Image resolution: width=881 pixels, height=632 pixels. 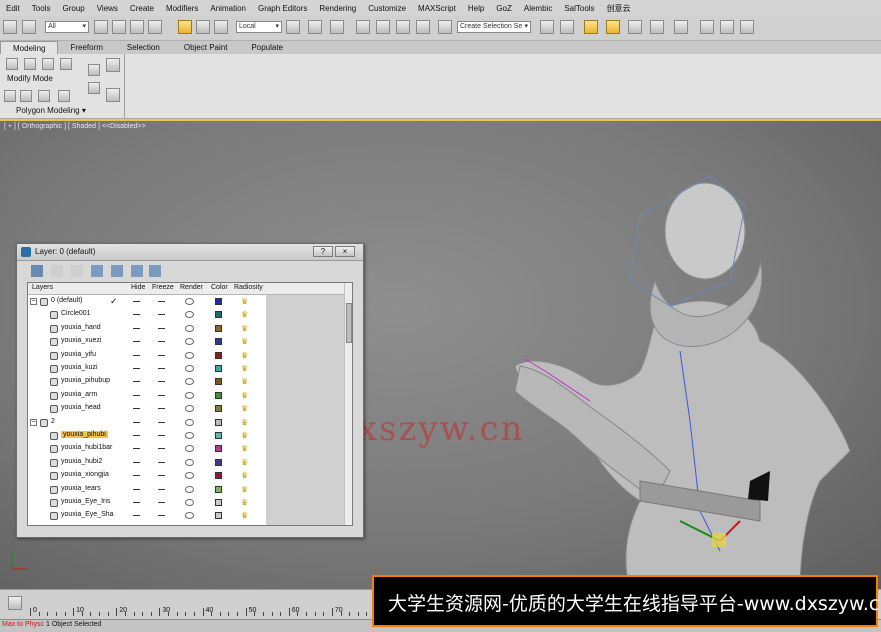 What do you see at coordinates (504, 8) in the screenshot?
I see `menu-item: GoZ` at bounding box center [504, 8].